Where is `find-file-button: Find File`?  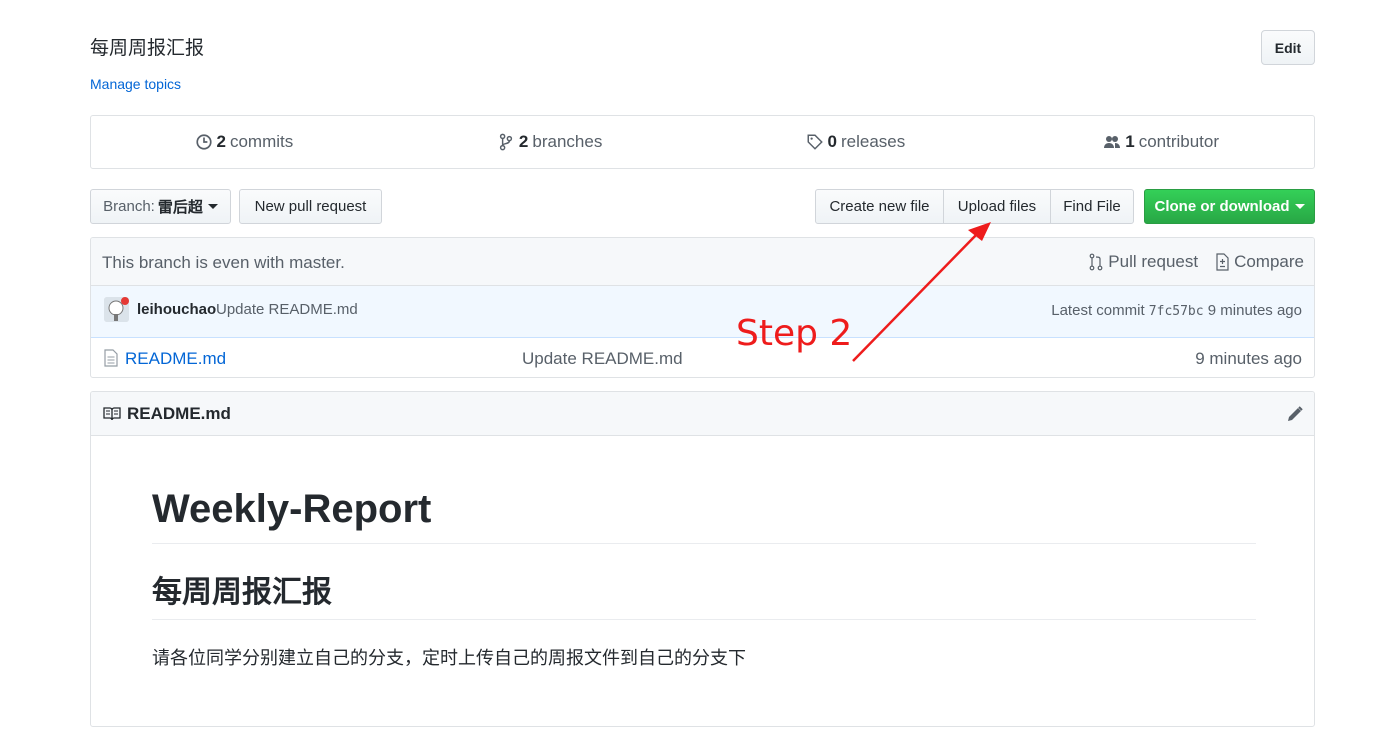
find-file-button: Find File is located at coordinates (1092, 206).